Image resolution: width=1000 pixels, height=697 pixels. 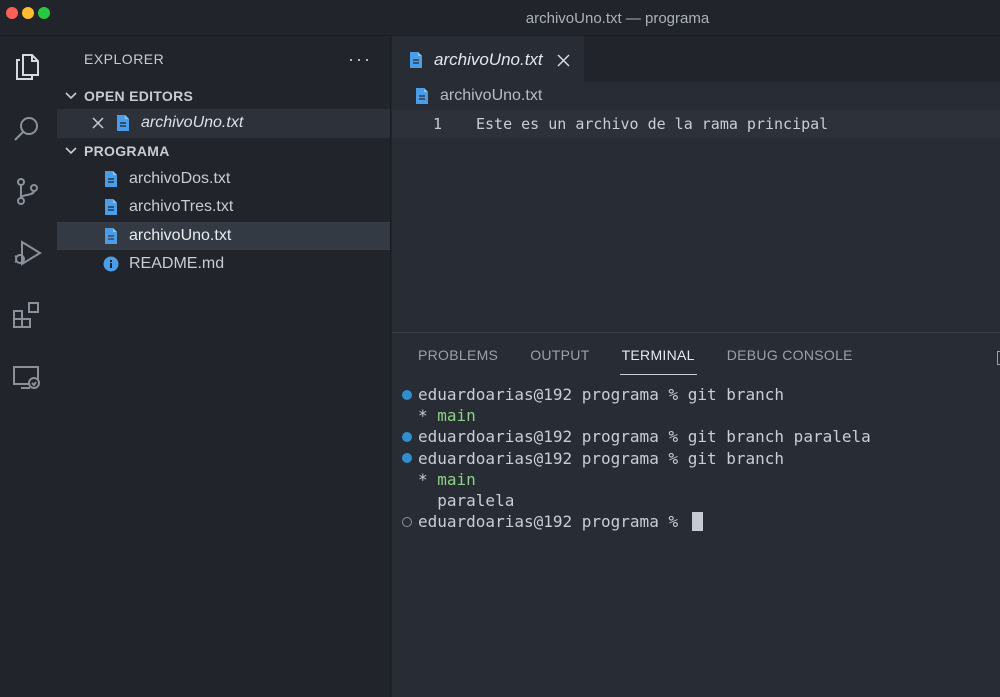 I want to click on editor-tab-label: archivoUno.txt, so click(x=488, y=59).